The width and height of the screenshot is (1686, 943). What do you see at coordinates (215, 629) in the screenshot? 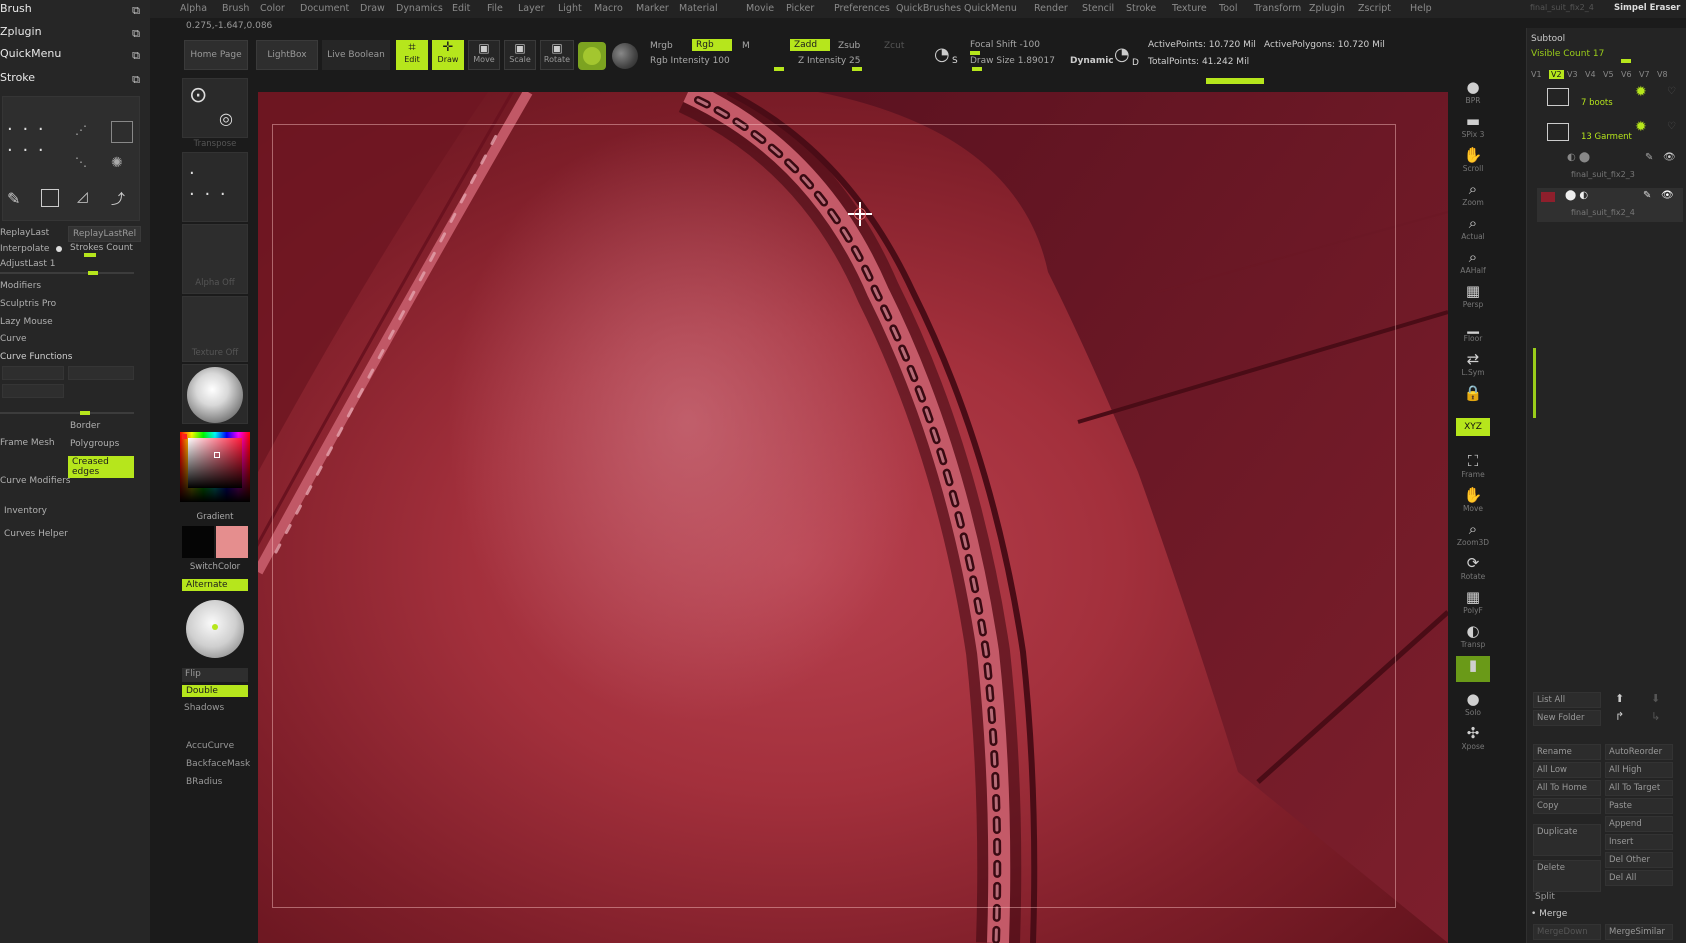
I see `lightbox-sphere-icon` at bounding box center [215, 629].